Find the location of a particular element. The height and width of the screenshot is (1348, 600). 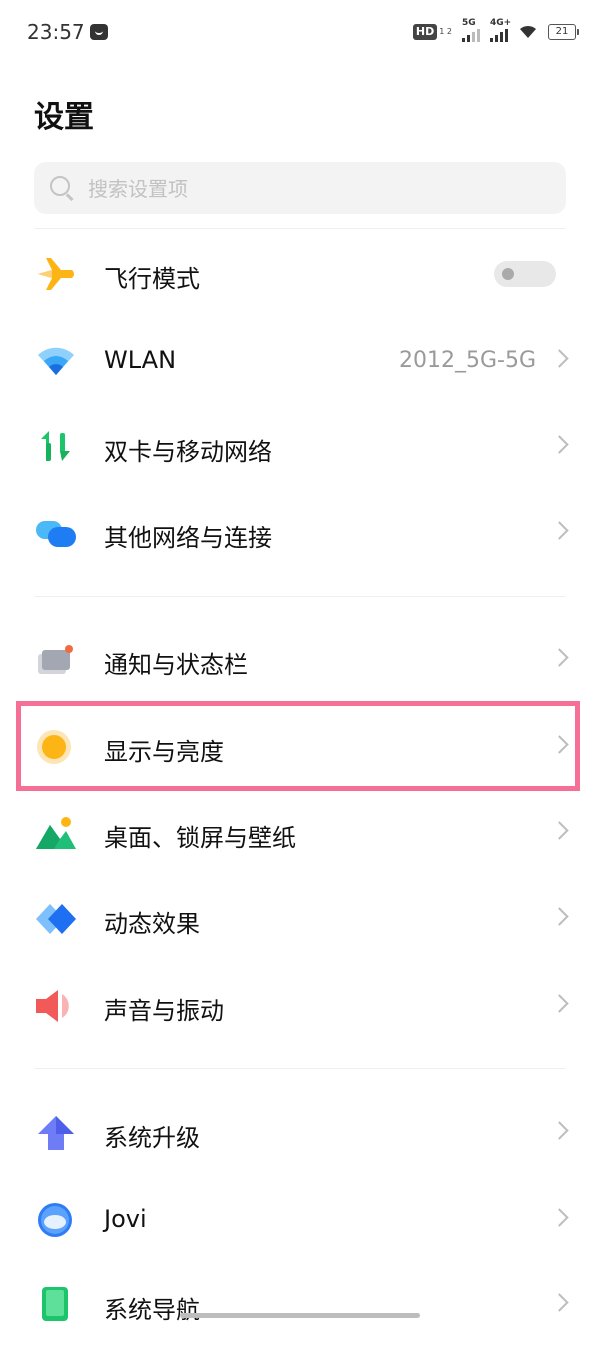

setting-label: WLAN is located at coordinates (140, 360).